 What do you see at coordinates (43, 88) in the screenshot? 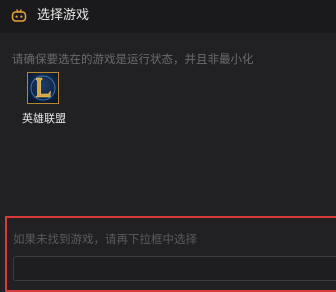
I see `league-of-legends-icon` at bounding box center [43, 88].